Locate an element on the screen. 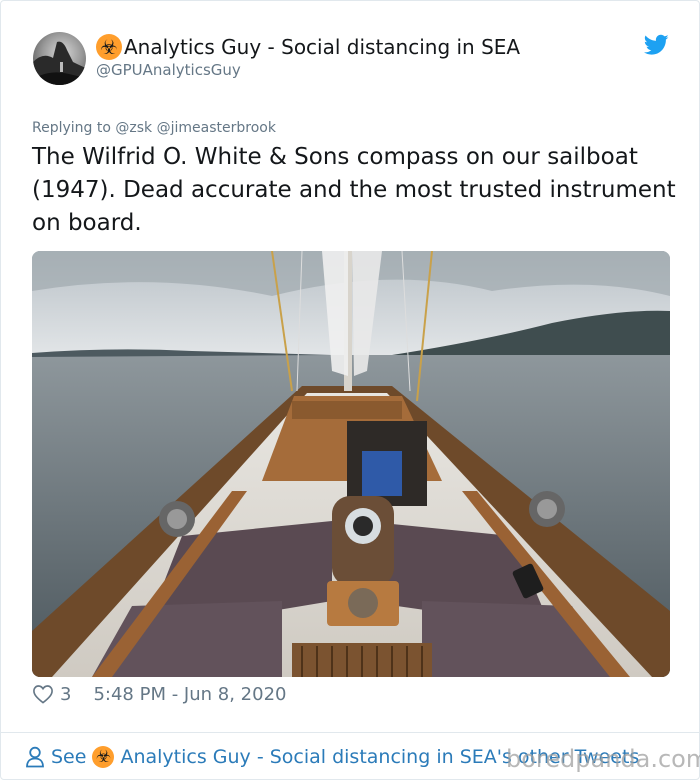 The image size is (700, 780). tweet-timestamp: 5:48 PM - Jun 8, 2020 is located at coordinates (189, 694).